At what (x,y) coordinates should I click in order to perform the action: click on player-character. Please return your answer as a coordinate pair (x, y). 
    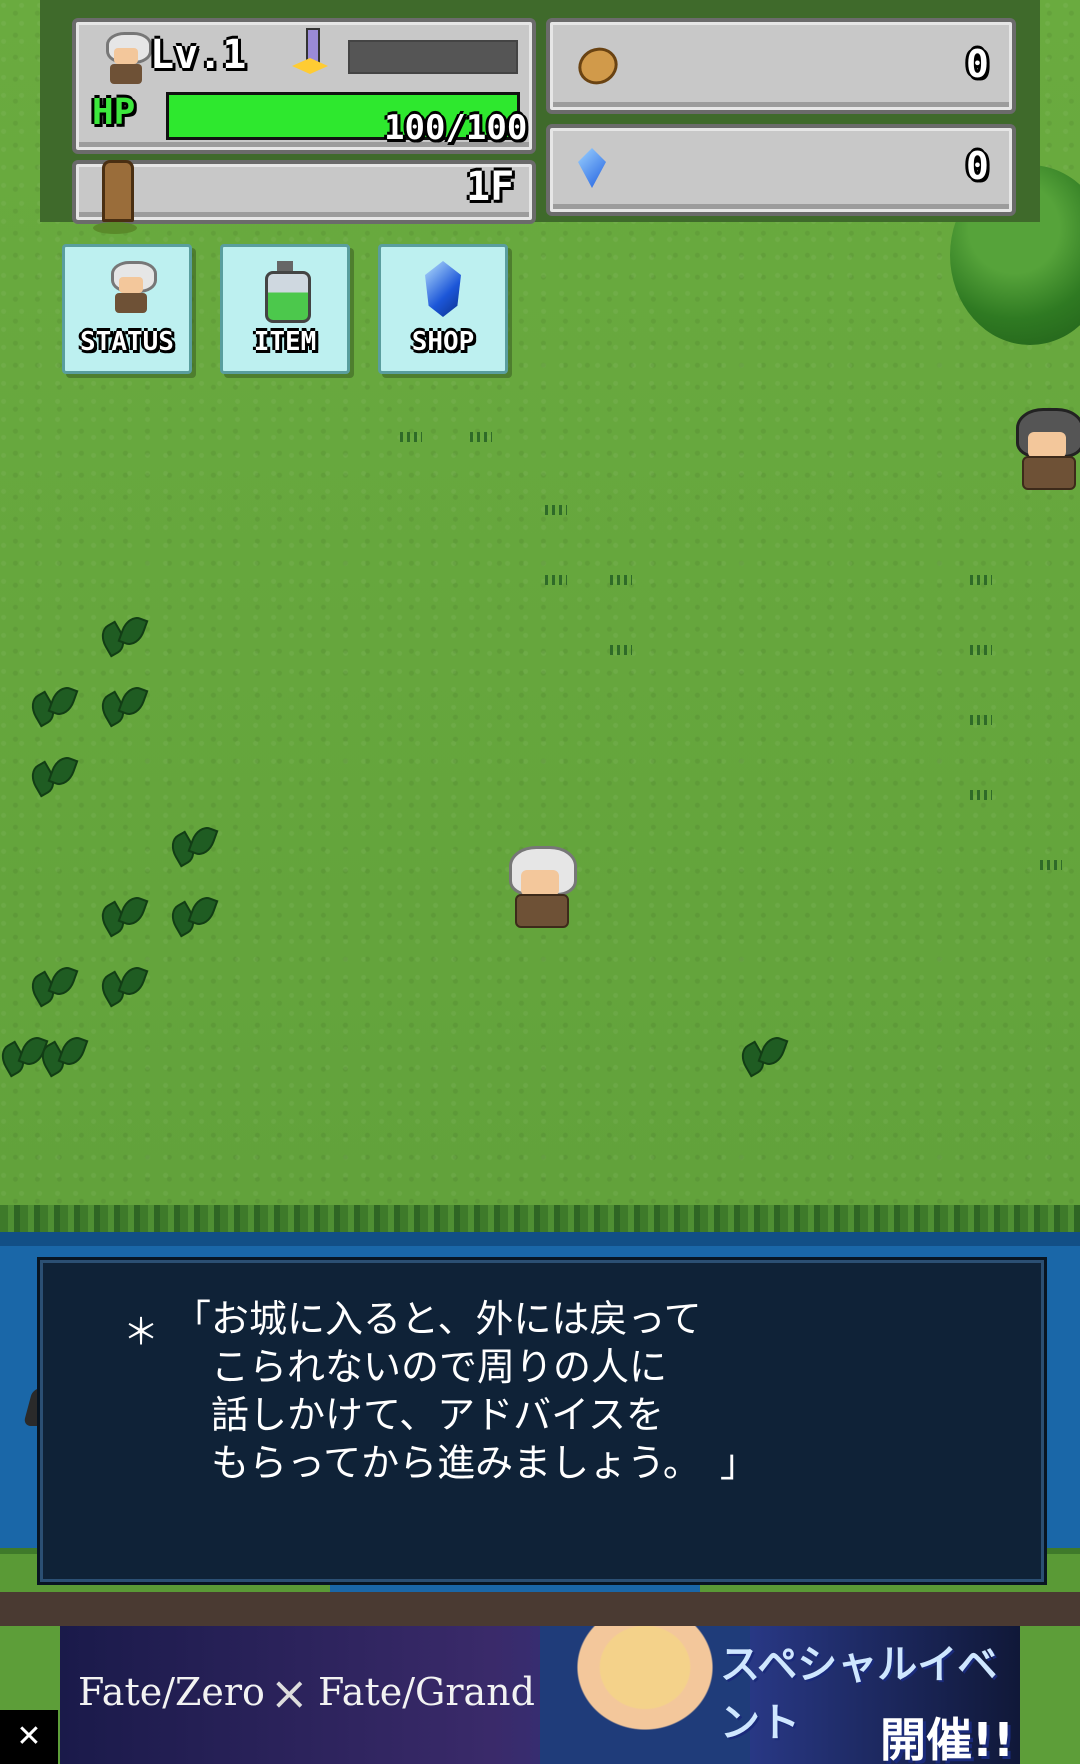
    Looking at the image, I should click on (540, 888).